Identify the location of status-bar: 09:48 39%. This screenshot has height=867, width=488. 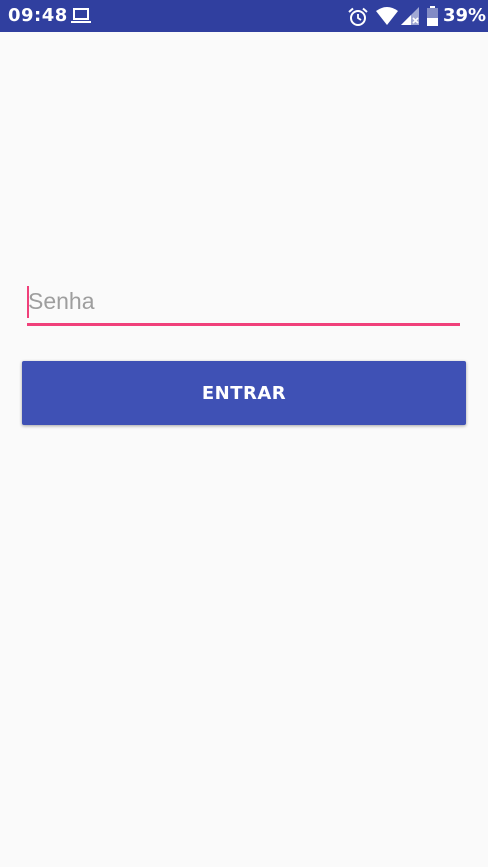
(244, 16).